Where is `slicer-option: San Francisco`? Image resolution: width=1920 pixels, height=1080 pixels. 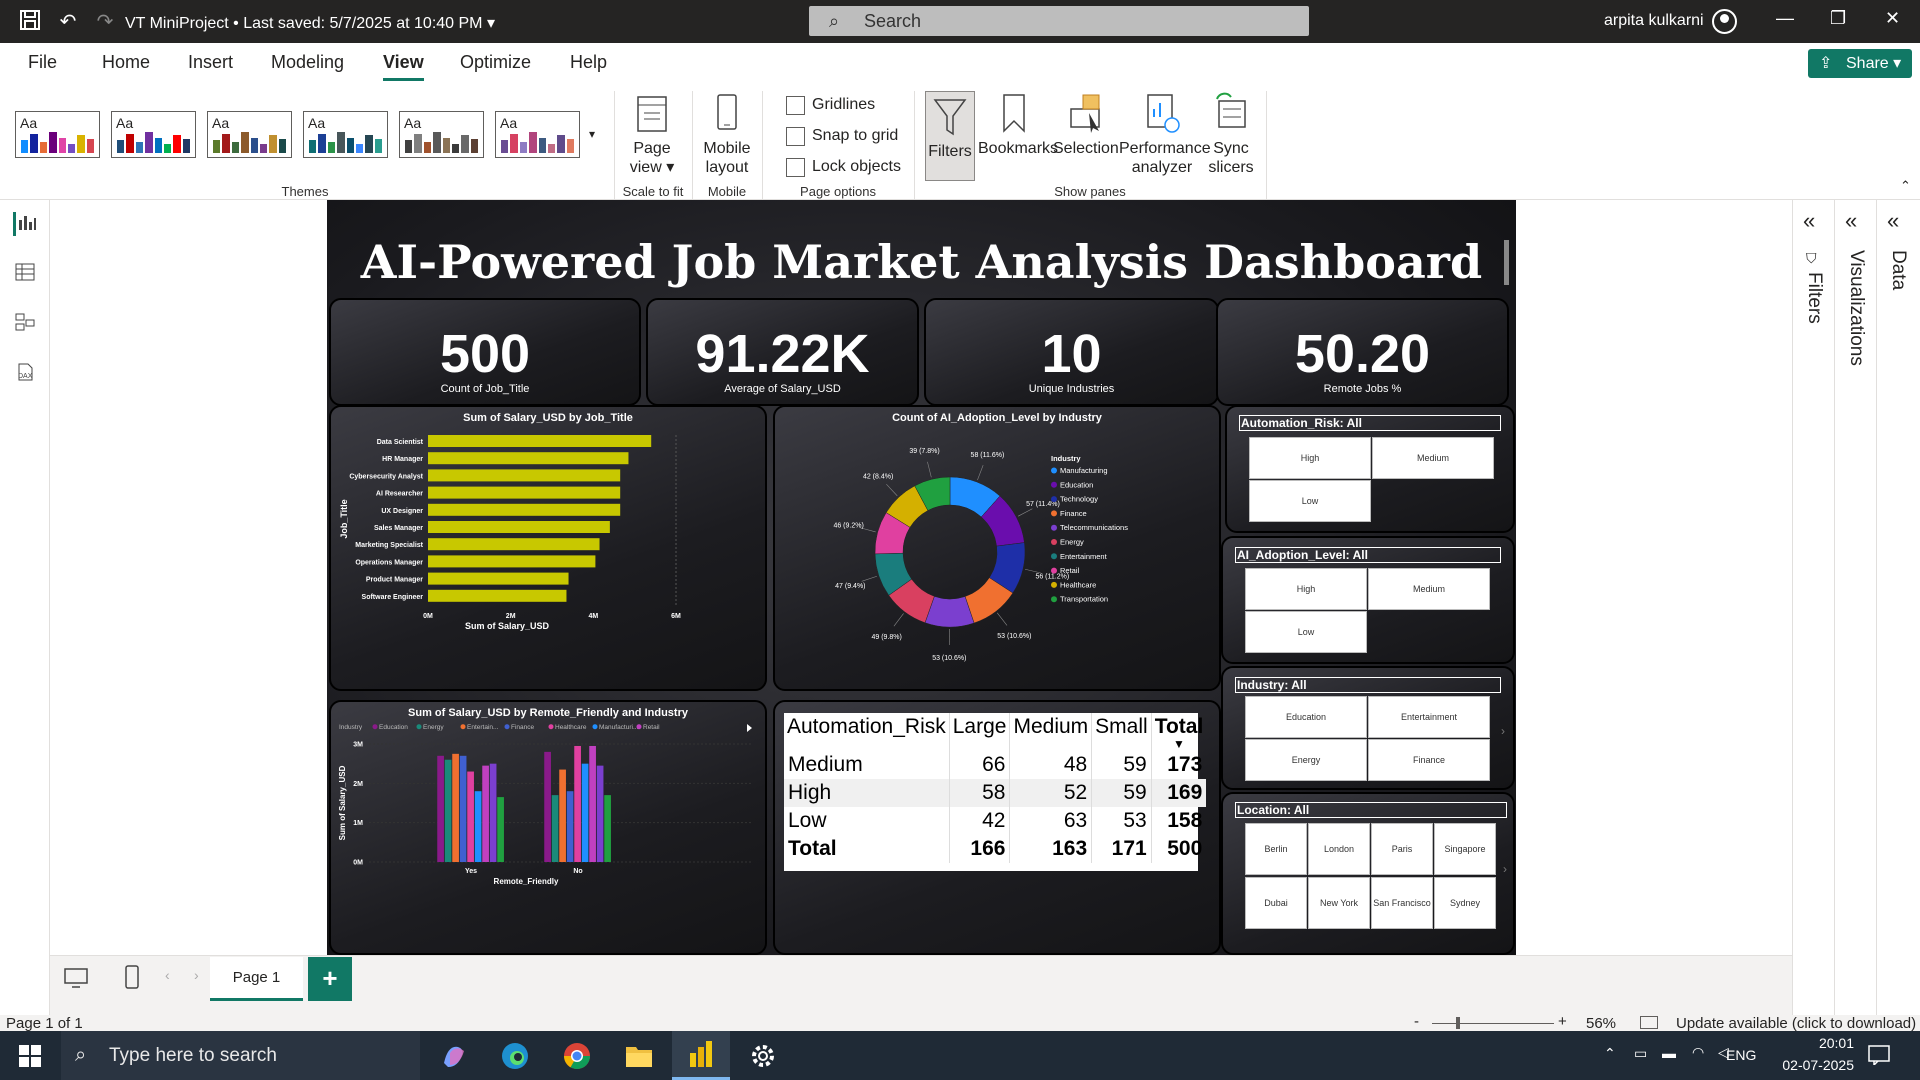 slicer-option: San Francisco is located at coordinates (1402, 903).